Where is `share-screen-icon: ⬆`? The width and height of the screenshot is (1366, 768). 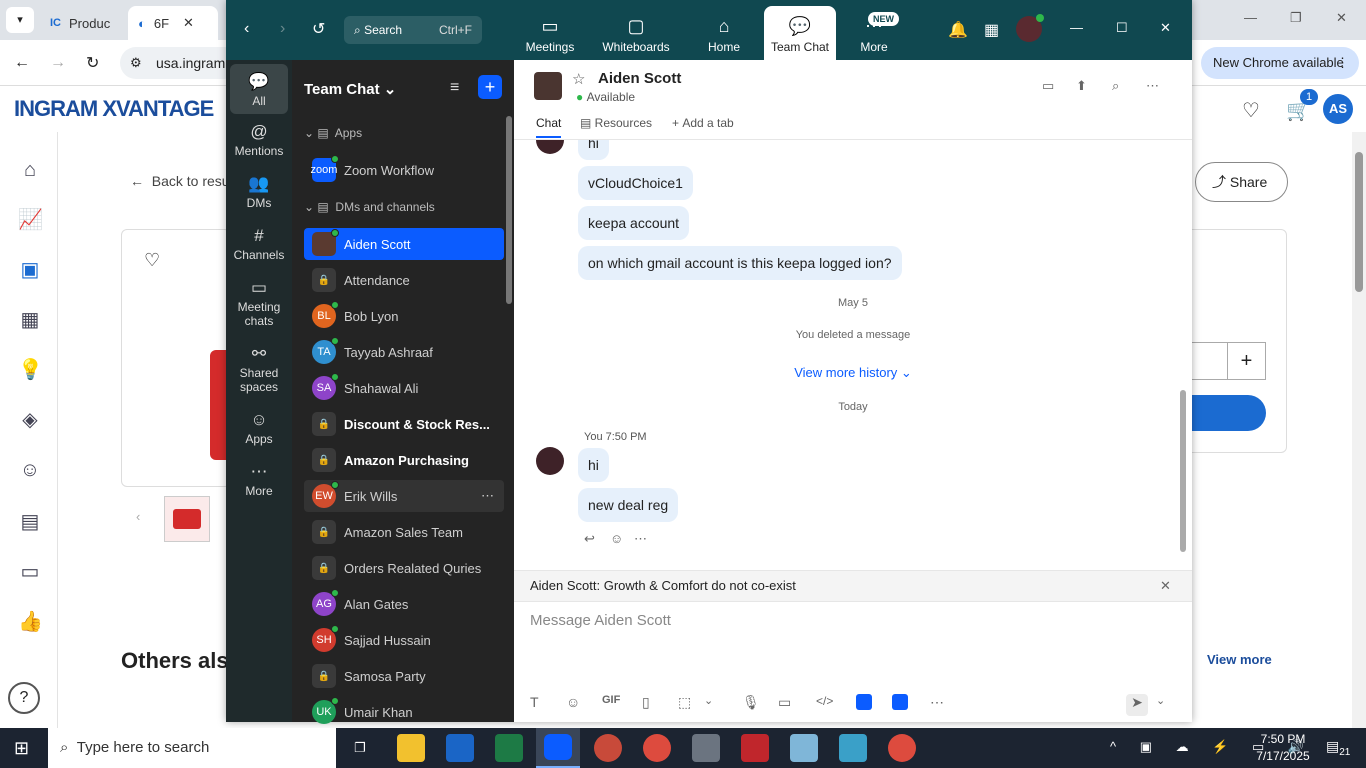 share-screen-icon: ⬆ is located at coordinates (1081, 86).